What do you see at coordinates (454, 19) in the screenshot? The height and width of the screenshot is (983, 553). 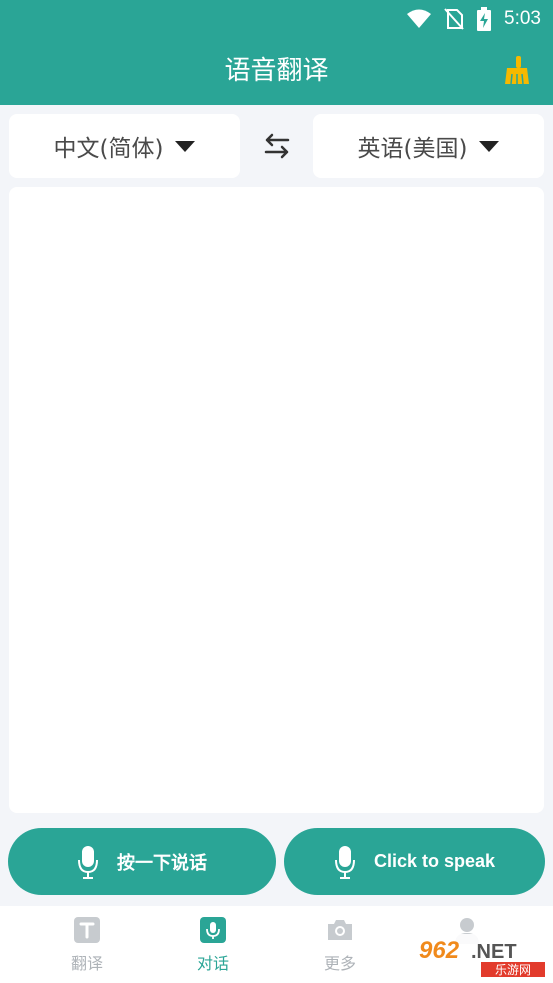 I see `no-sim-icon` at bounding box center [454, 19].